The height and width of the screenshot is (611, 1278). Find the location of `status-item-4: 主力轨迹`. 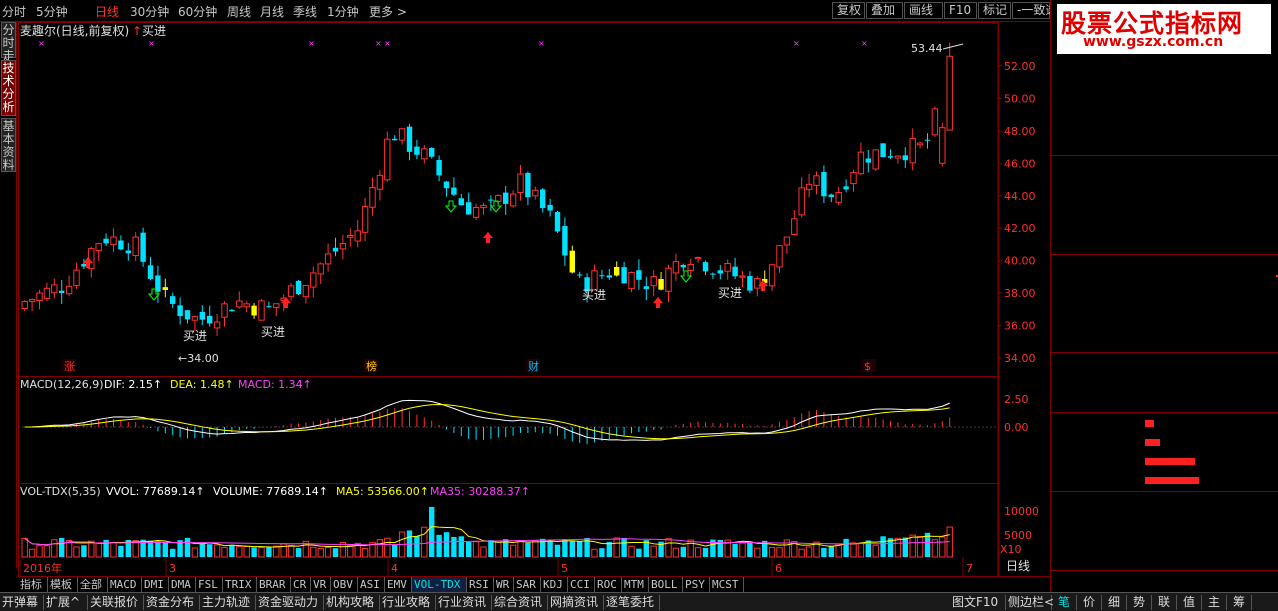

status-item-4: 主力轨迹 is located at coordinates (228, 602).